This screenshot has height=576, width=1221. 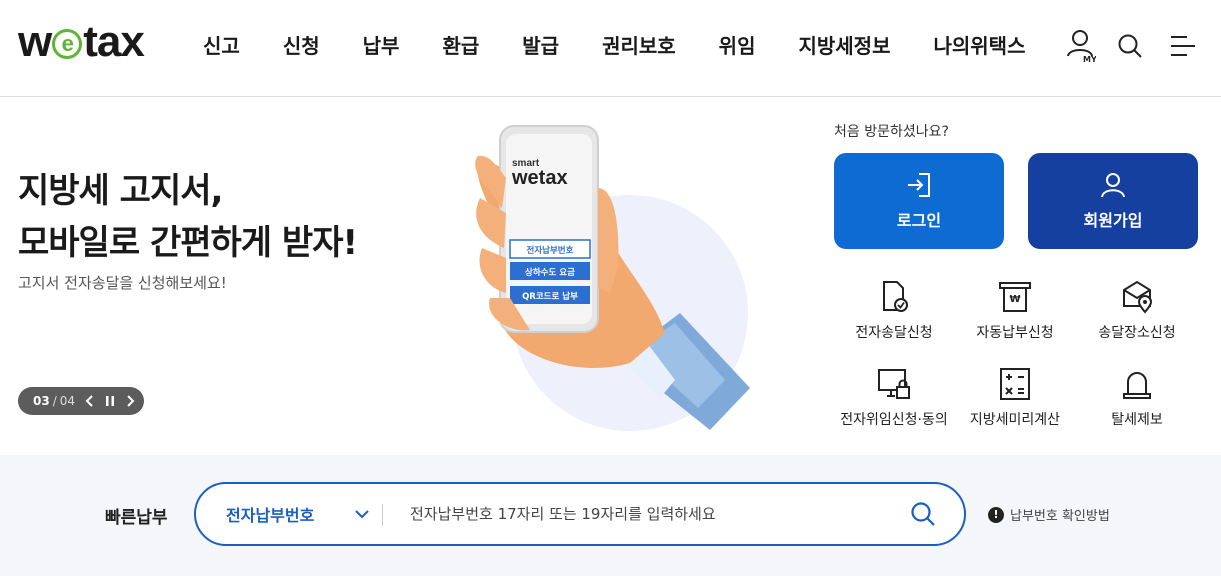 I want to click on next-slide-icon, so click(x=130, y=401).